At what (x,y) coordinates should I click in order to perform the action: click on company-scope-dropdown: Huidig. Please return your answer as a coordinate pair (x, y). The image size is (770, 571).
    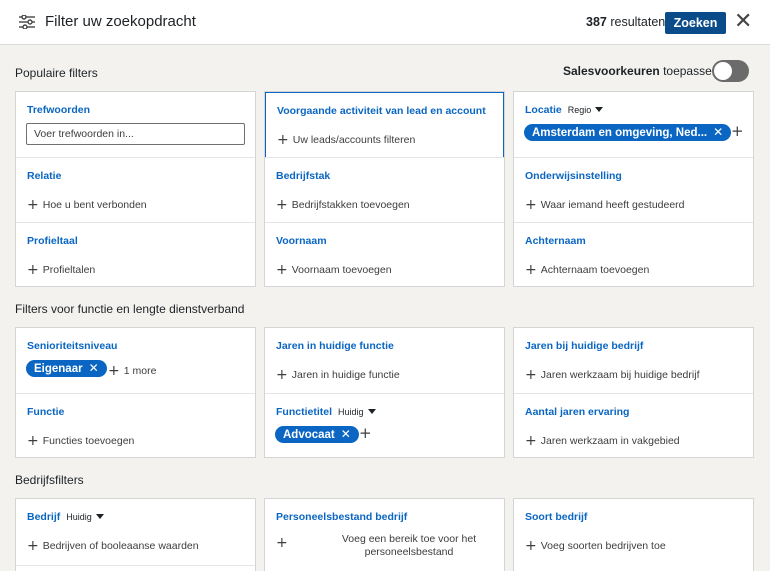
    Looking at the image, I should click on (85, 517).